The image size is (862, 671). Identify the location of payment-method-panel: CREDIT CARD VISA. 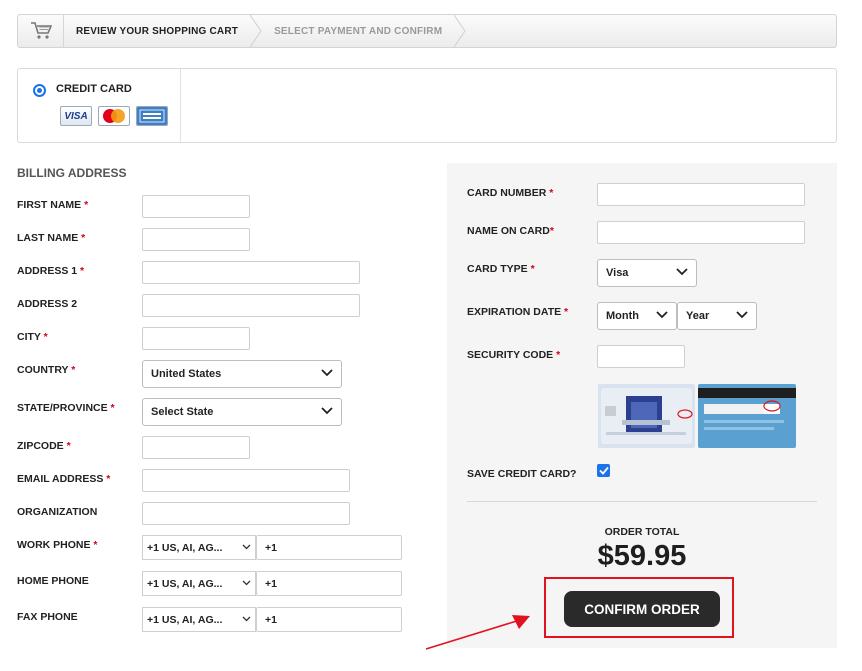
(427, 105).